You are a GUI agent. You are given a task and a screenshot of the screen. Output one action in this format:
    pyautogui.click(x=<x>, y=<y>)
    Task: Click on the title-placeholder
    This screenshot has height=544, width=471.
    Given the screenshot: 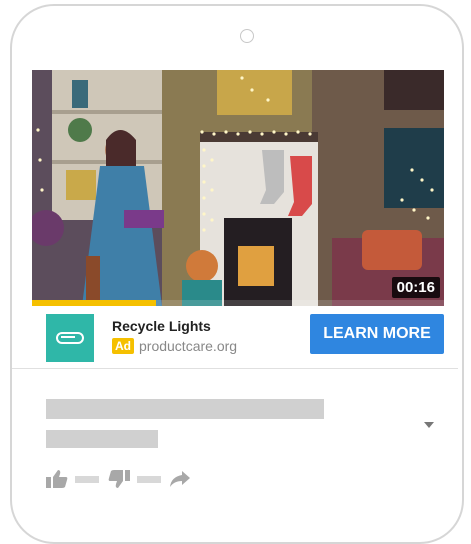 What is the action you would take?
    pyautogui.click(x=185, y=409)
    